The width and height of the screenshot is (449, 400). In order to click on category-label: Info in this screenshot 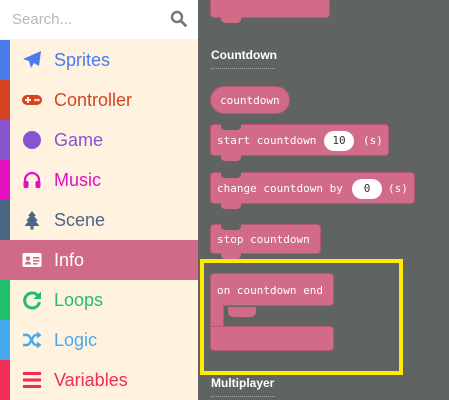, I will do `click(69, 260)`.